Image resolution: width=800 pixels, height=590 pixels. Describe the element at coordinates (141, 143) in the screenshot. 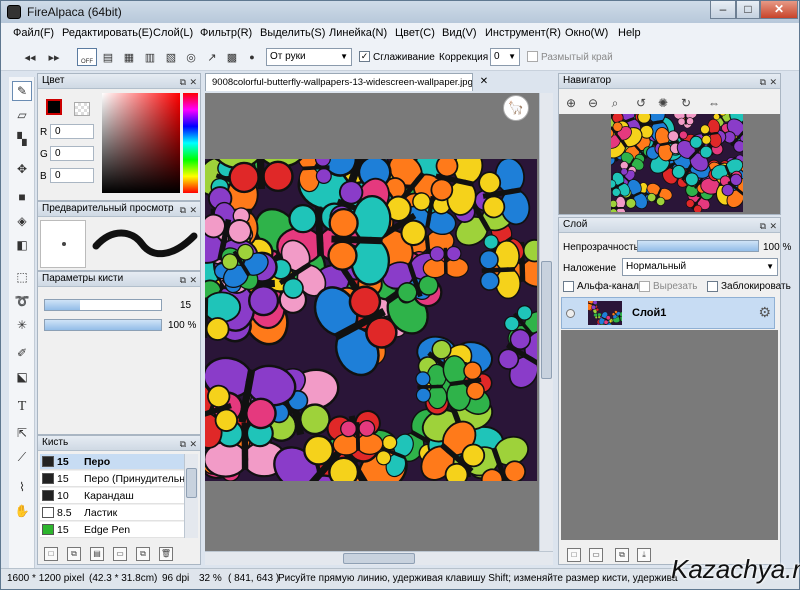

I see `saturation-value-picker` at that location.